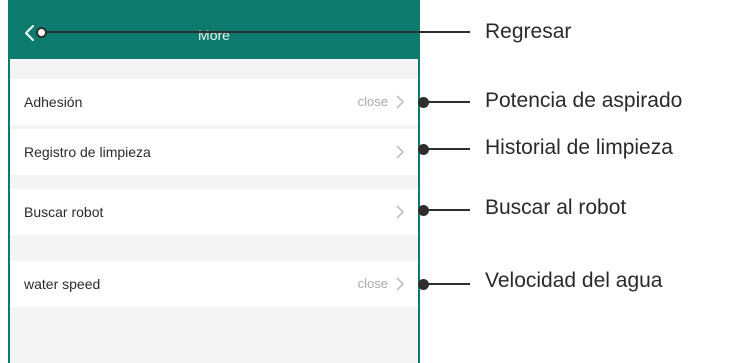 This screenshot has height=363, width=732. Describe the element at coordinates (214, 152) in the screenshot. I see `menu-item-cleaning-record: Registro de limpieza` at that location.